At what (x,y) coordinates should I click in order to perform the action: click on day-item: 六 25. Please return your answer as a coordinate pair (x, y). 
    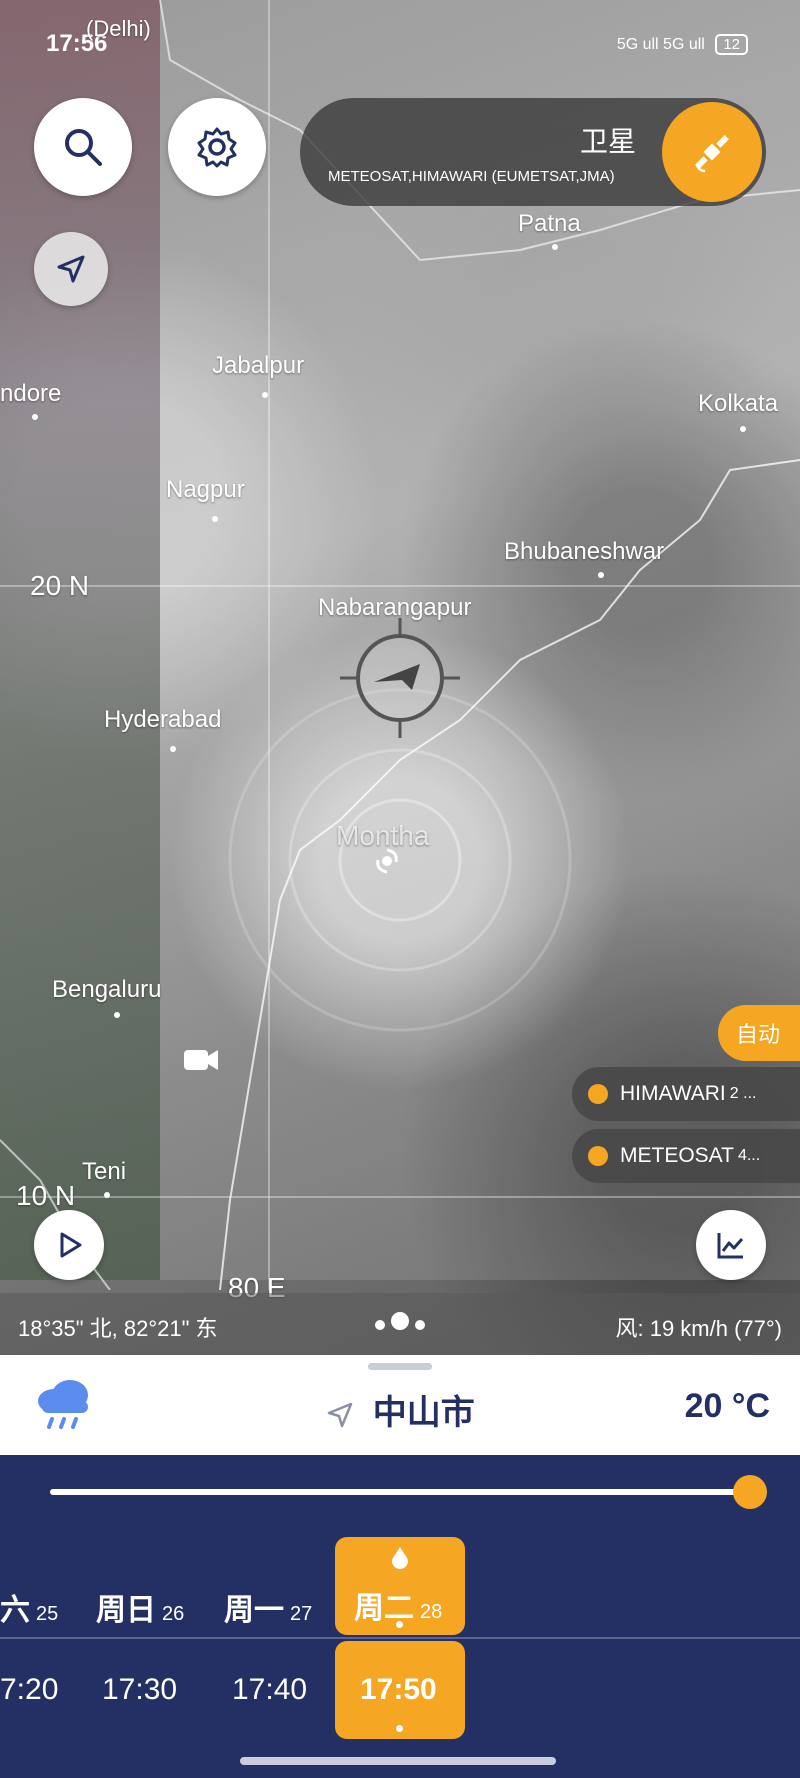
    Looking at the image, I should click on (29, 1607).